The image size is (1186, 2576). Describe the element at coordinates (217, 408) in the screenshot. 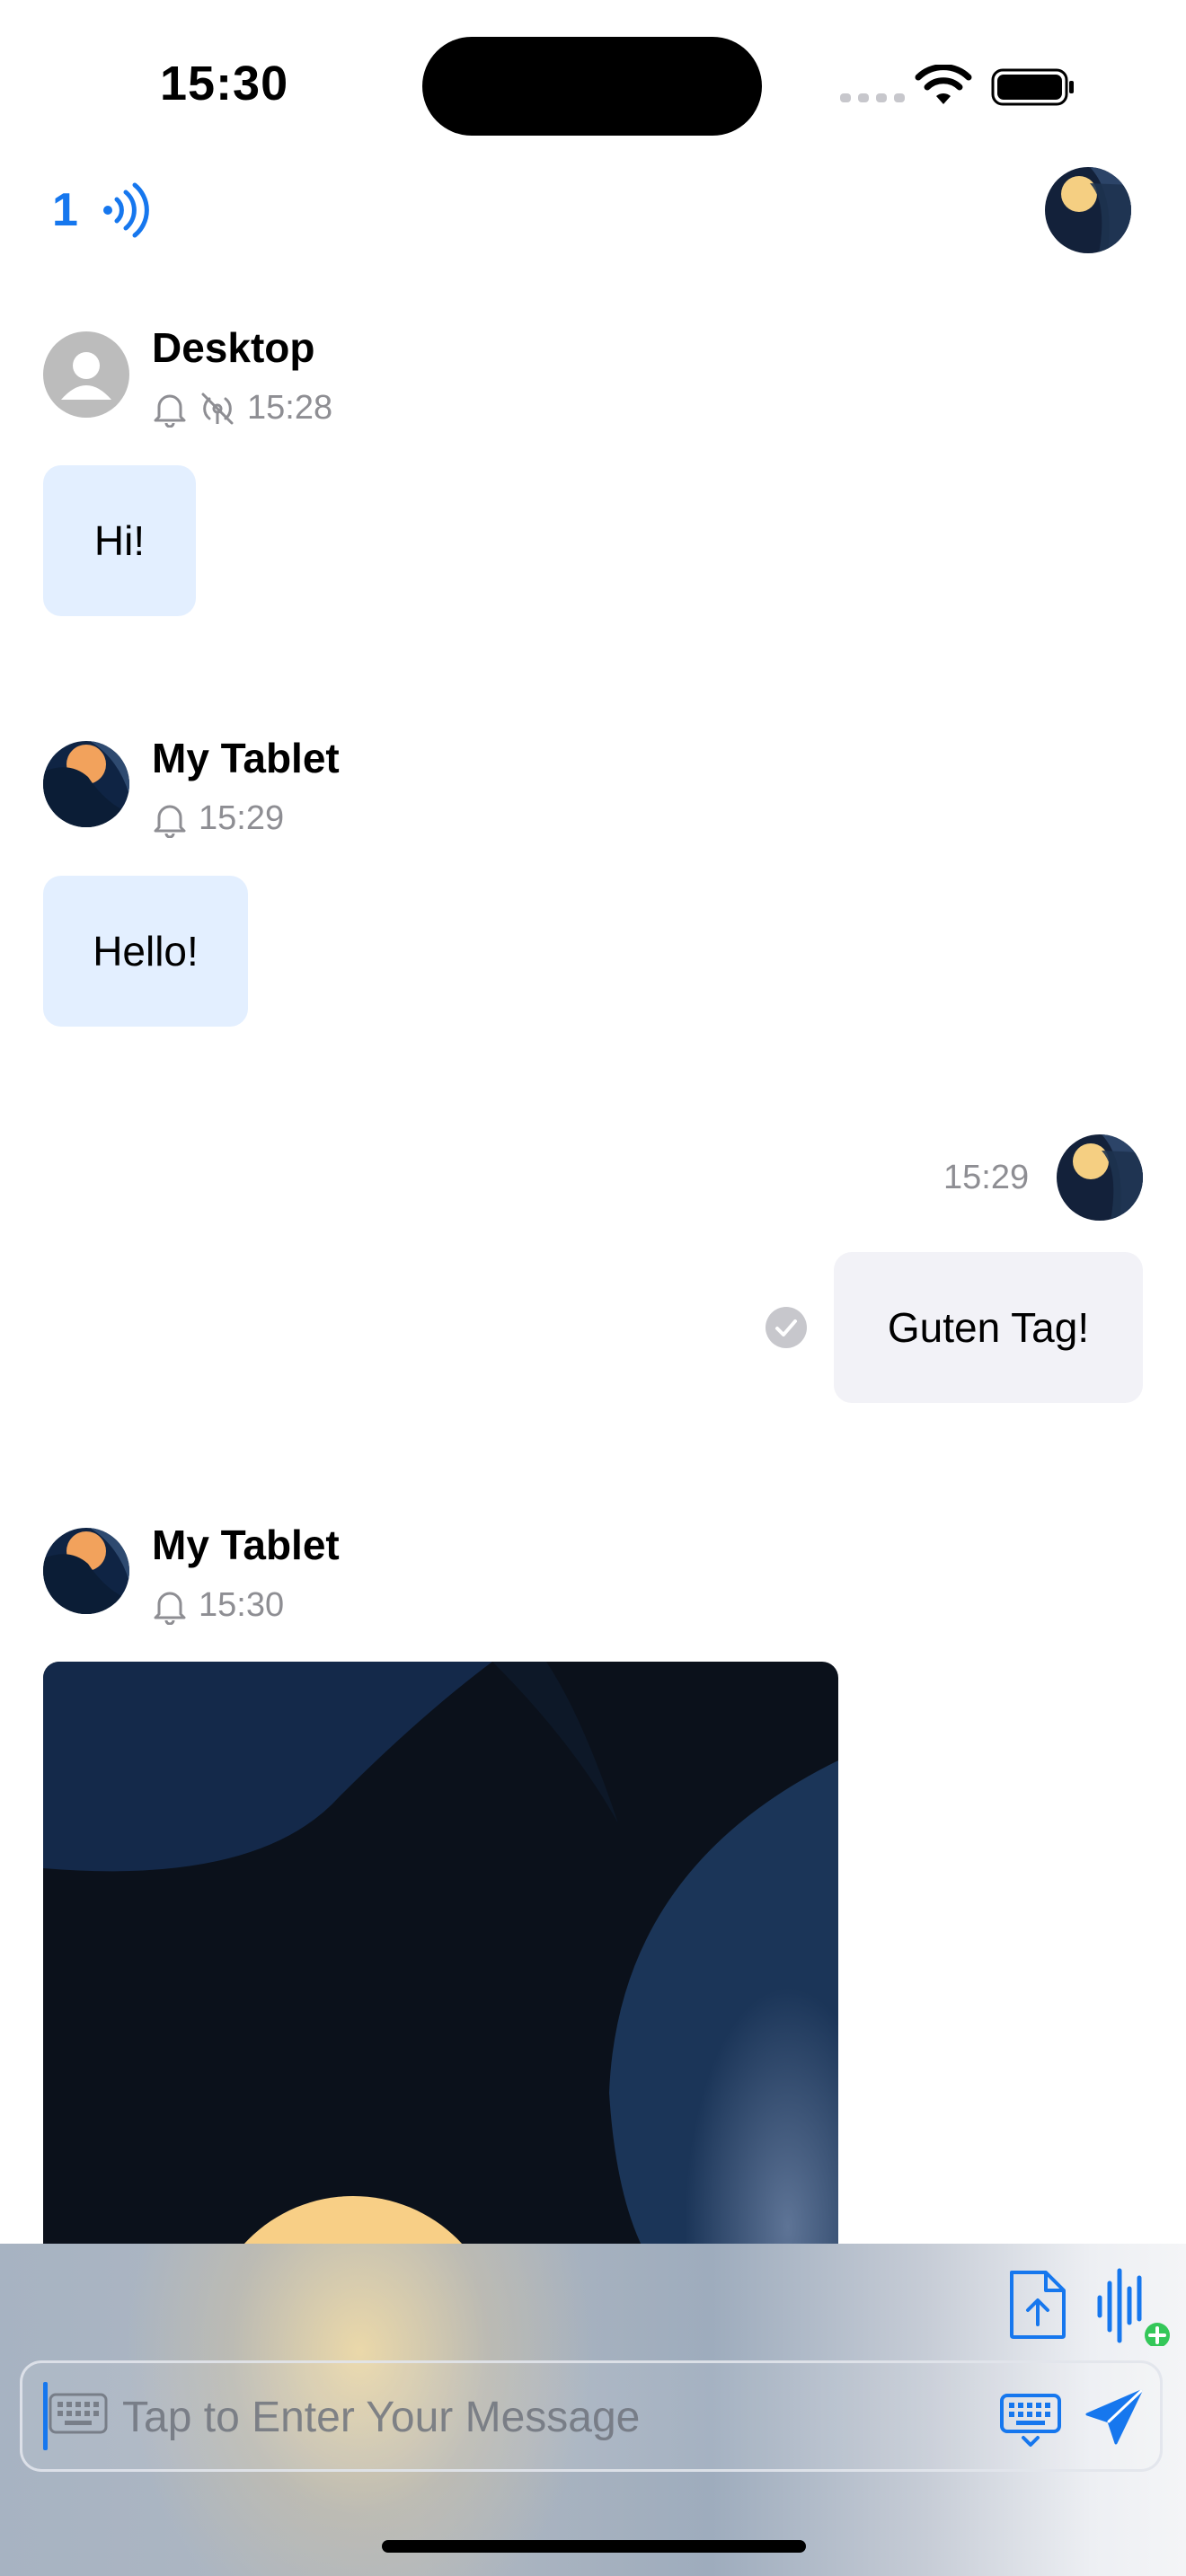

I see `no-signal-icon` at that location.